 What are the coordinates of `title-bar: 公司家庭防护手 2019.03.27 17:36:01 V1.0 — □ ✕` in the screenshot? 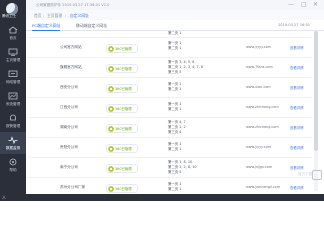 It's located at (175, 5).